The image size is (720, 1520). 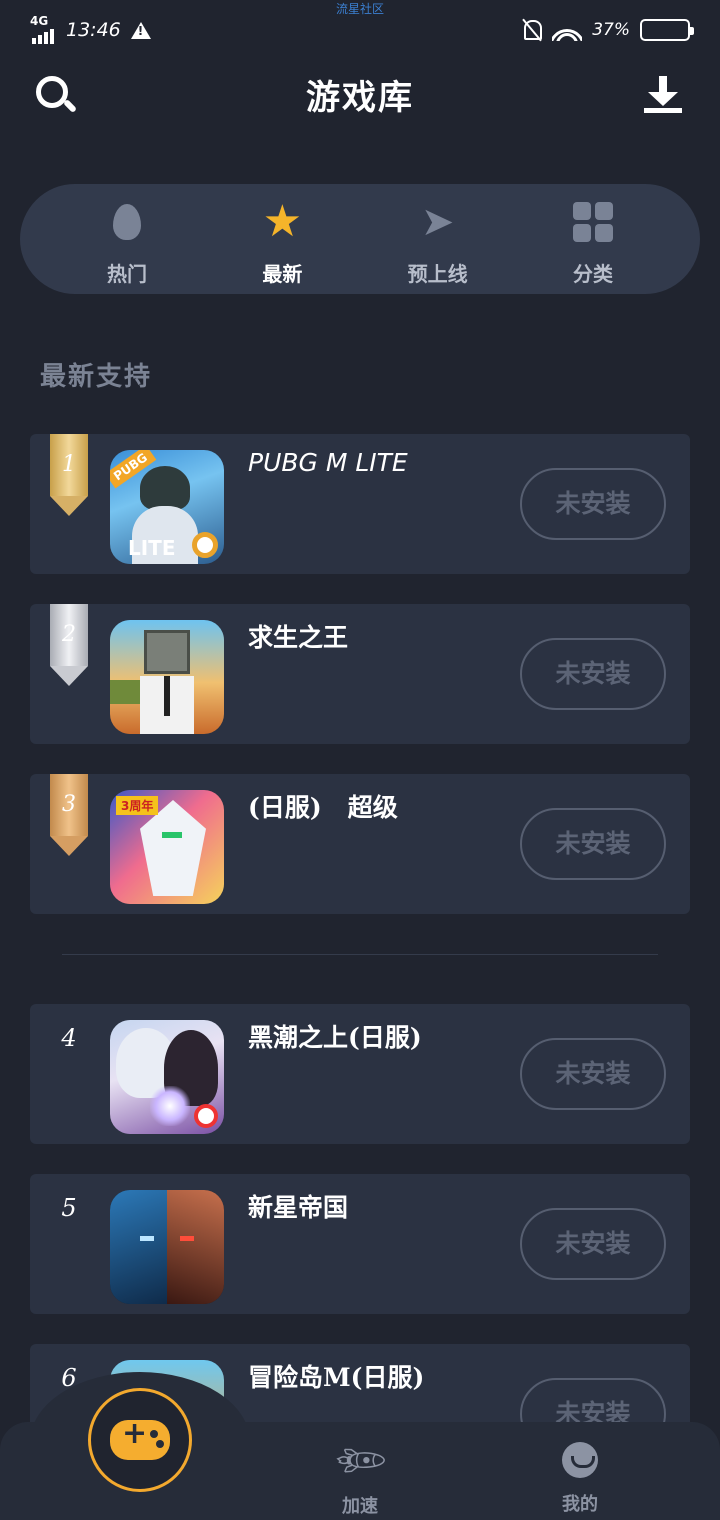 I want to click on thumb-lite: LITE, so click(x=152, y=548).